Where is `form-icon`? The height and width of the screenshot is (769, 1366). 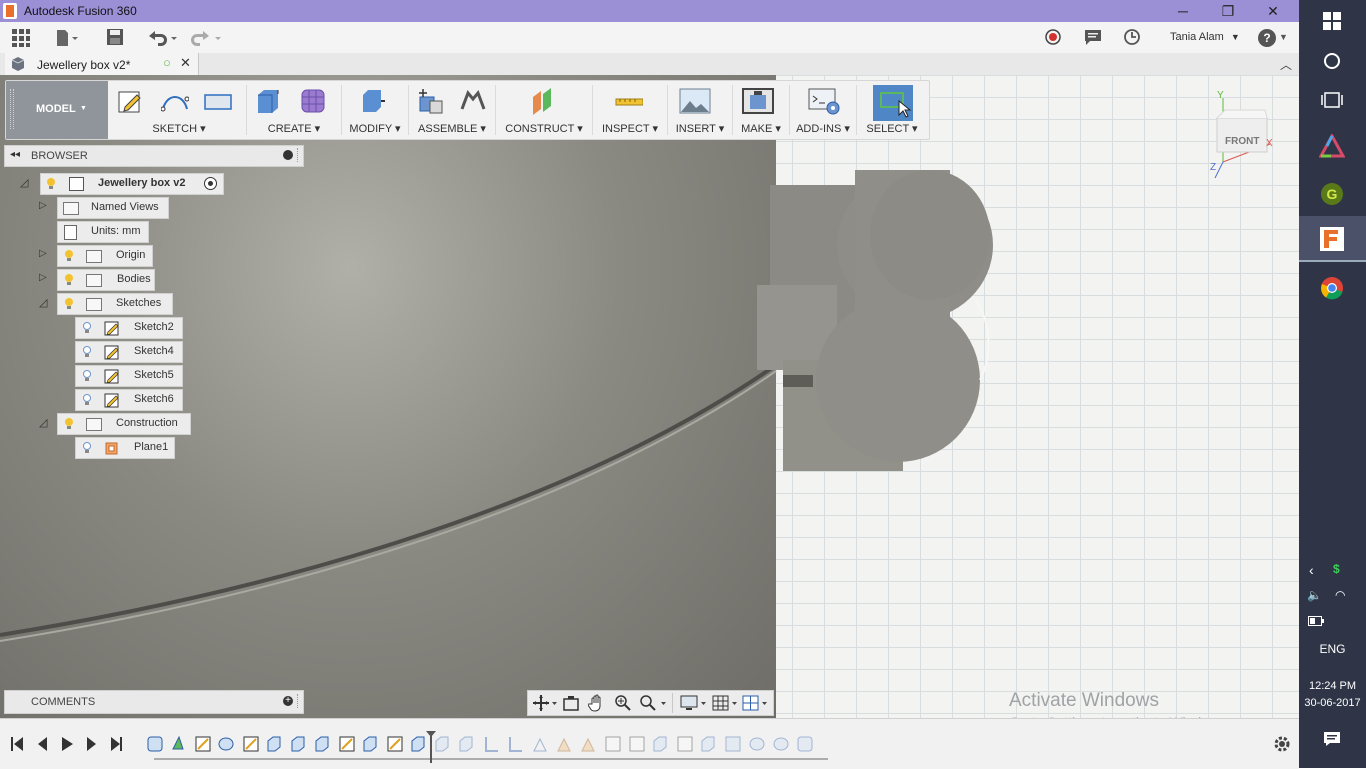
form-icon is located at coordinates (313, 101).